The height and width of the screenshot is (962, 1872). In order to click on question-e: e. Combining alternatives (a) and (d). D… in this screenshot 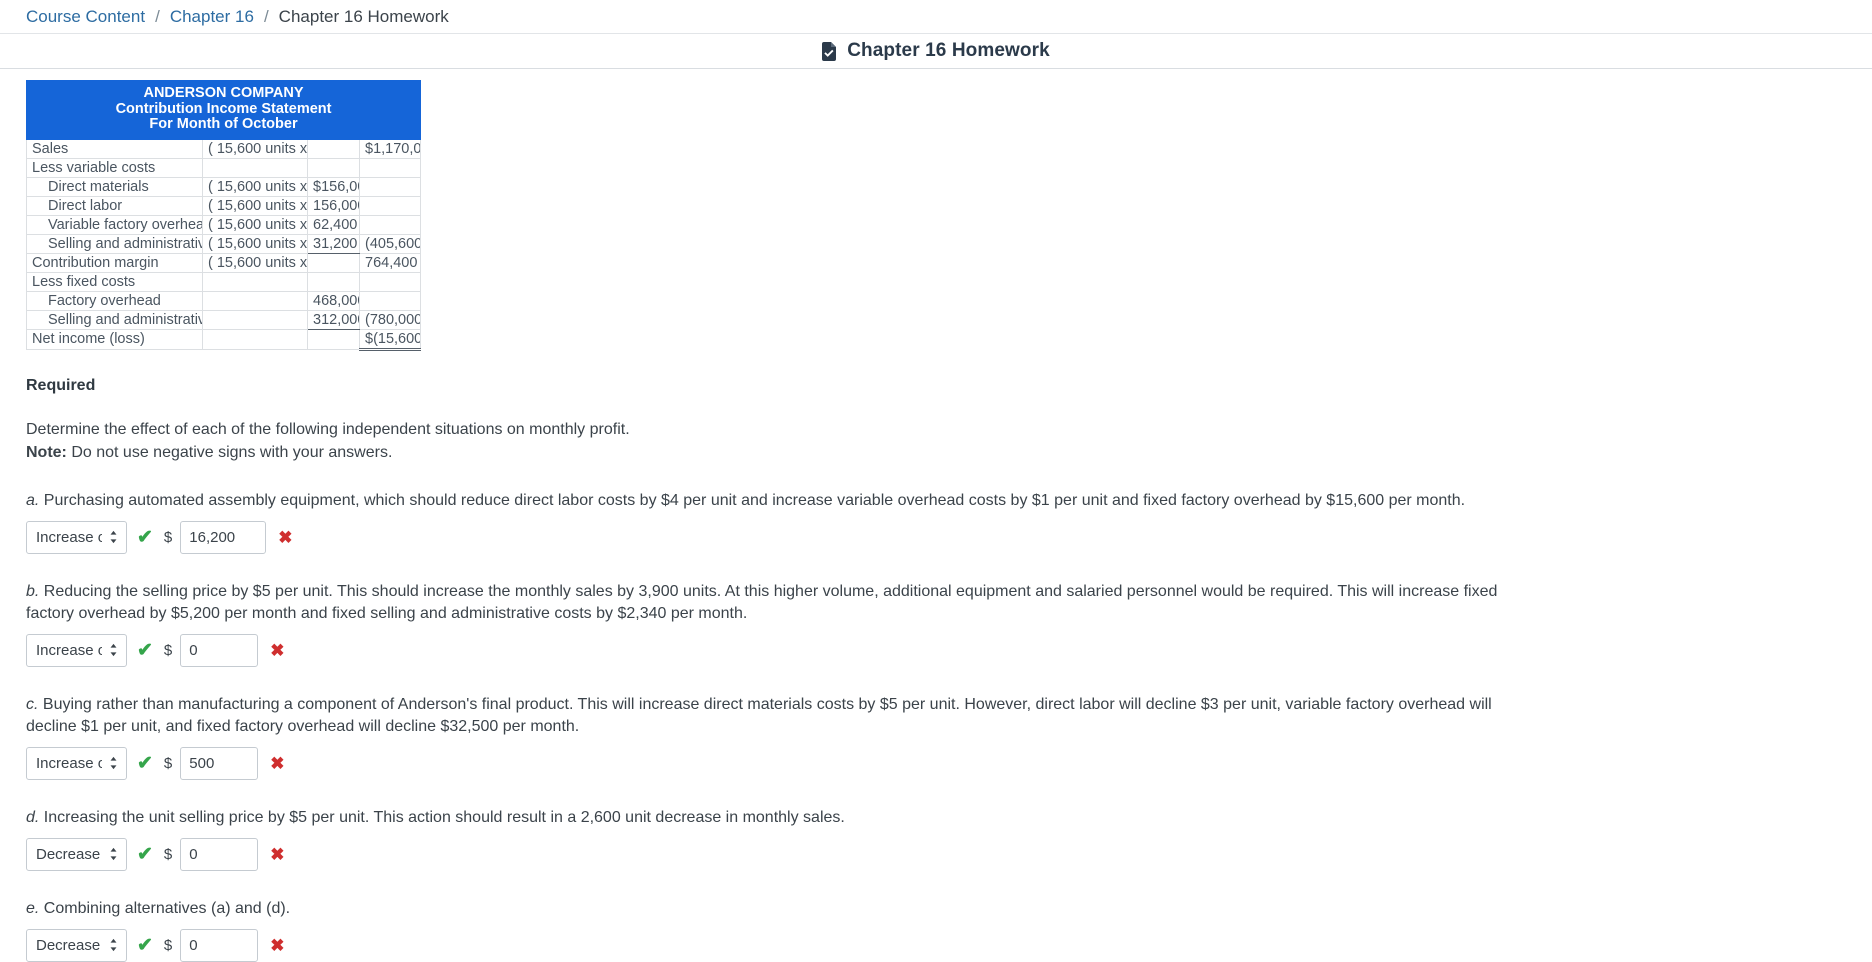, I will do `click(949, 930)`.